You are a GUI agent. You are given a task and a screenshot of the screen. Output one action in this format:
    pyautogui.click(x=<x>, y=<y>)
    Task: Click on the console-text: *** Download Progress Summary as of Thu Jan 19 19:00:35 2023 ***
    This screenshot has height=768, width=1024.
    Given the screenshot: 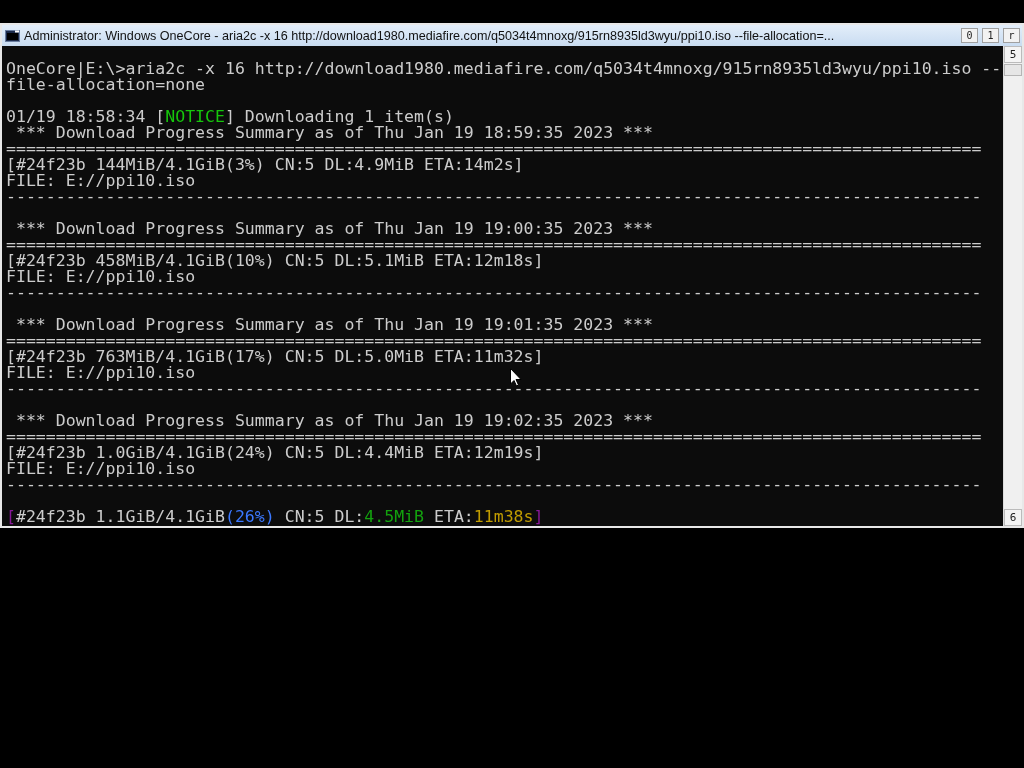 What is the action you would take?
    pyautogui.click(x=333, y=228)
    